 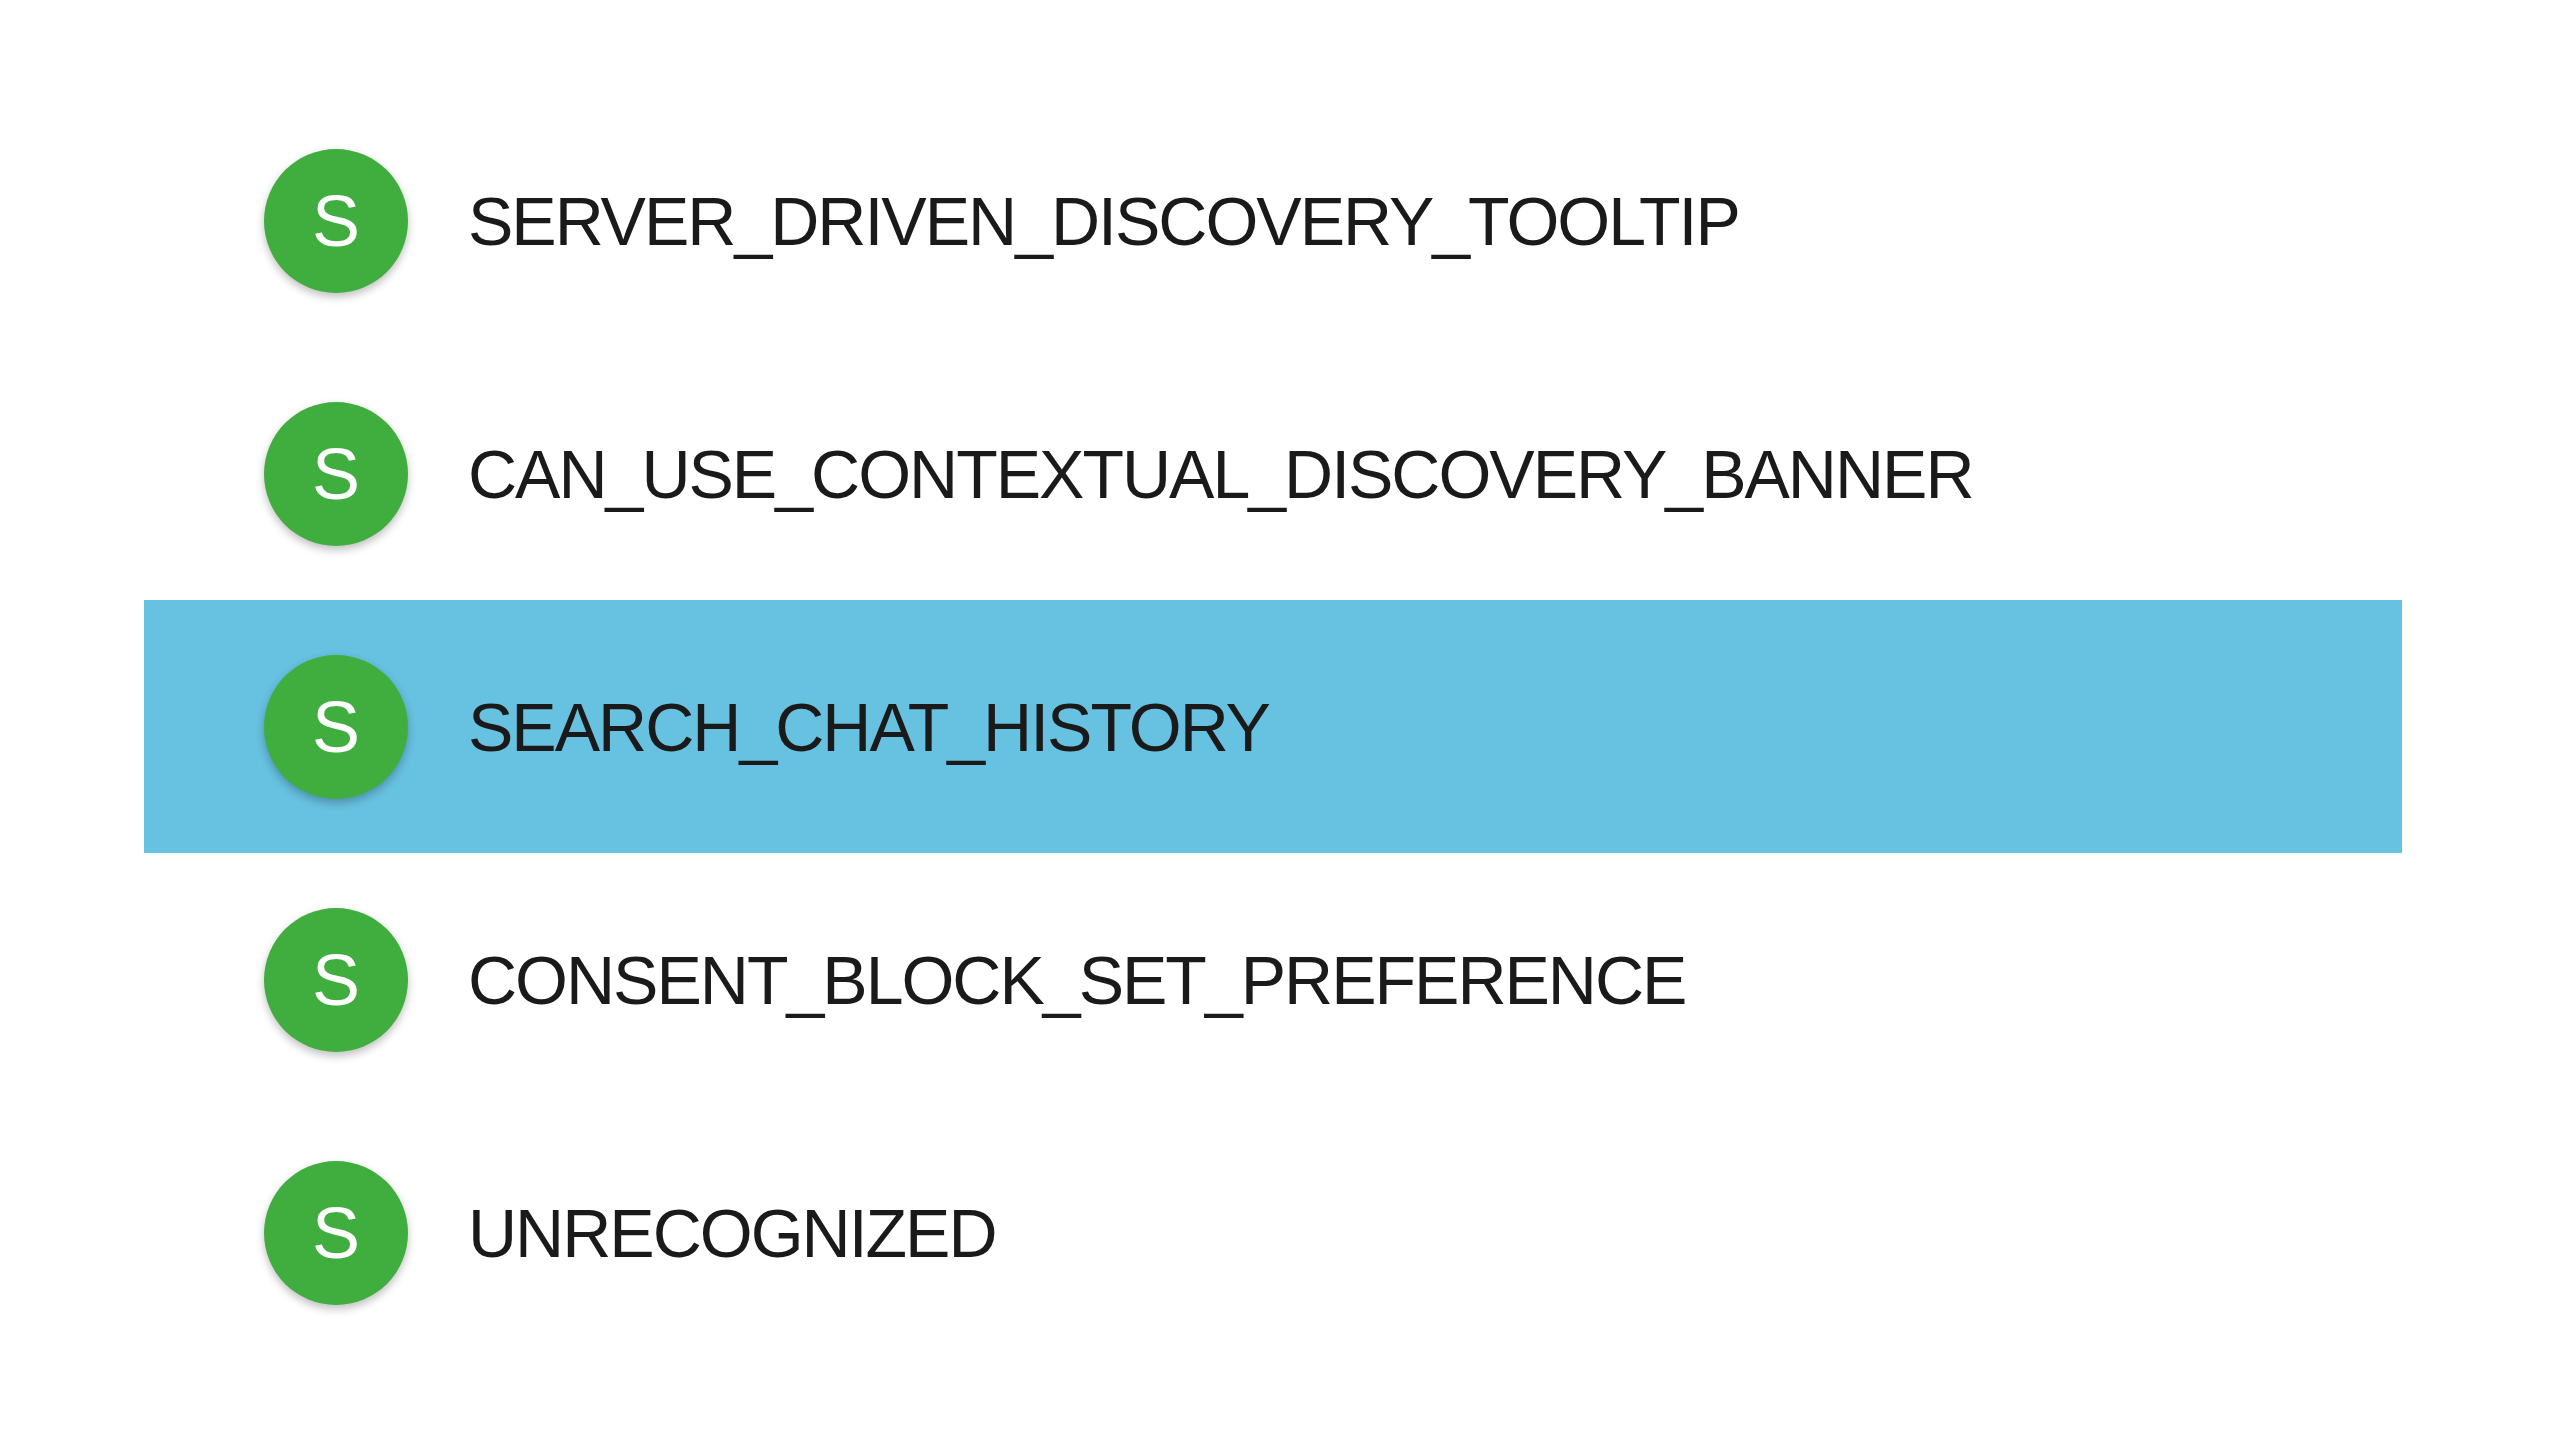 What do you see at coordinates (732, 1232) in the screenshot?
I see `item-label: UNRECOGNIZED` at bounding box center [732, 1232].